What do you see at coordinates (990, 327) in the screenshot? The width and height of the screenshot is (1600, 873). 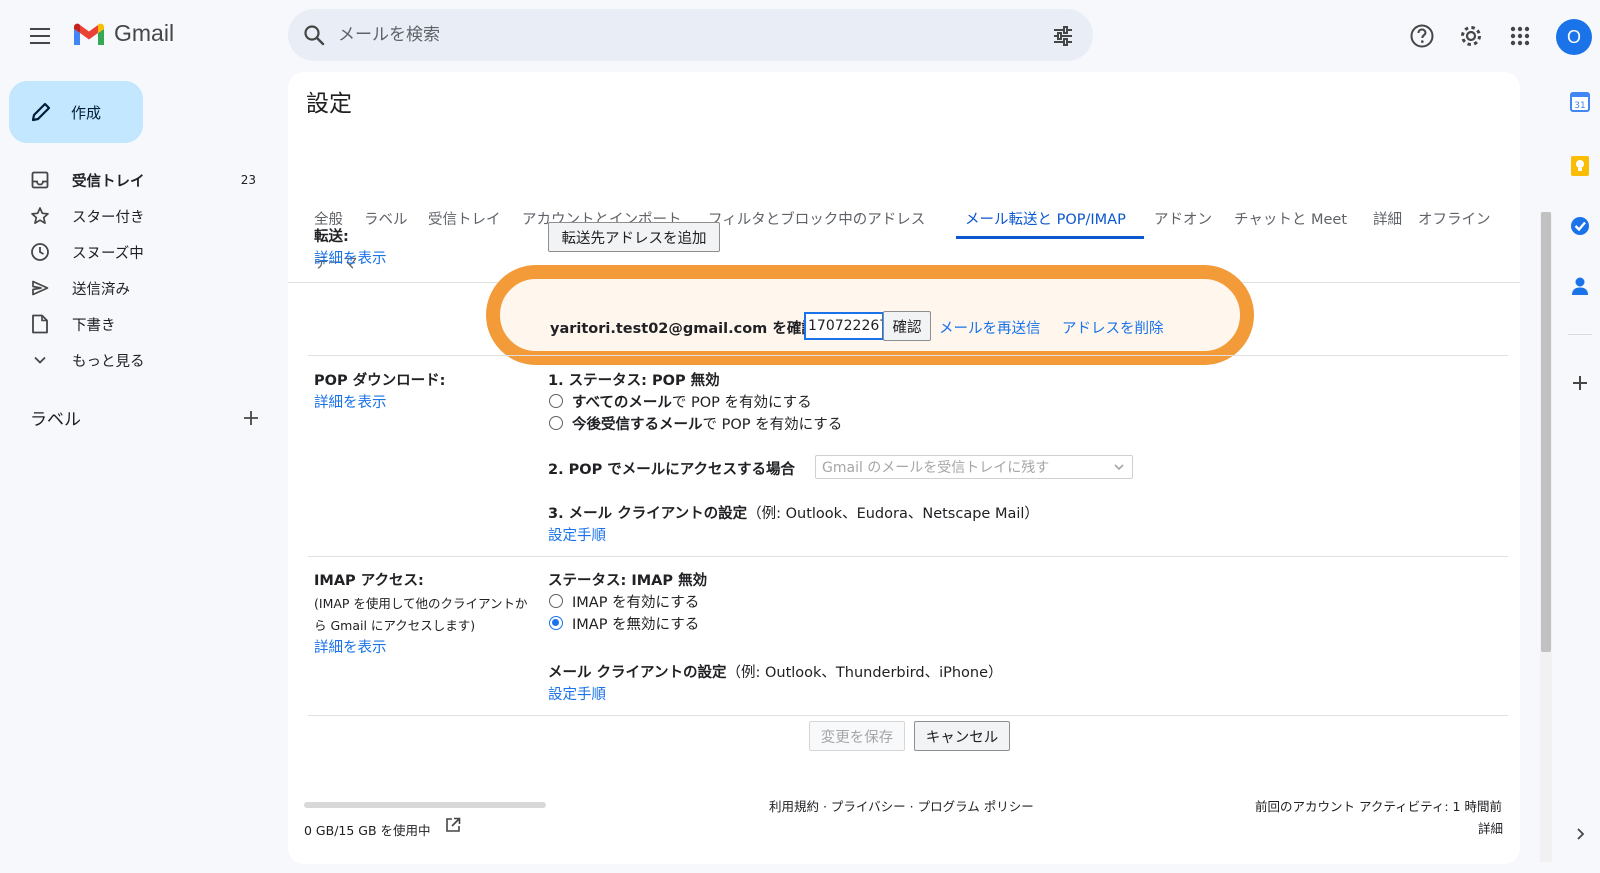 I see `resend-email-link: メールを再送信` at bounding box center [990, 327].